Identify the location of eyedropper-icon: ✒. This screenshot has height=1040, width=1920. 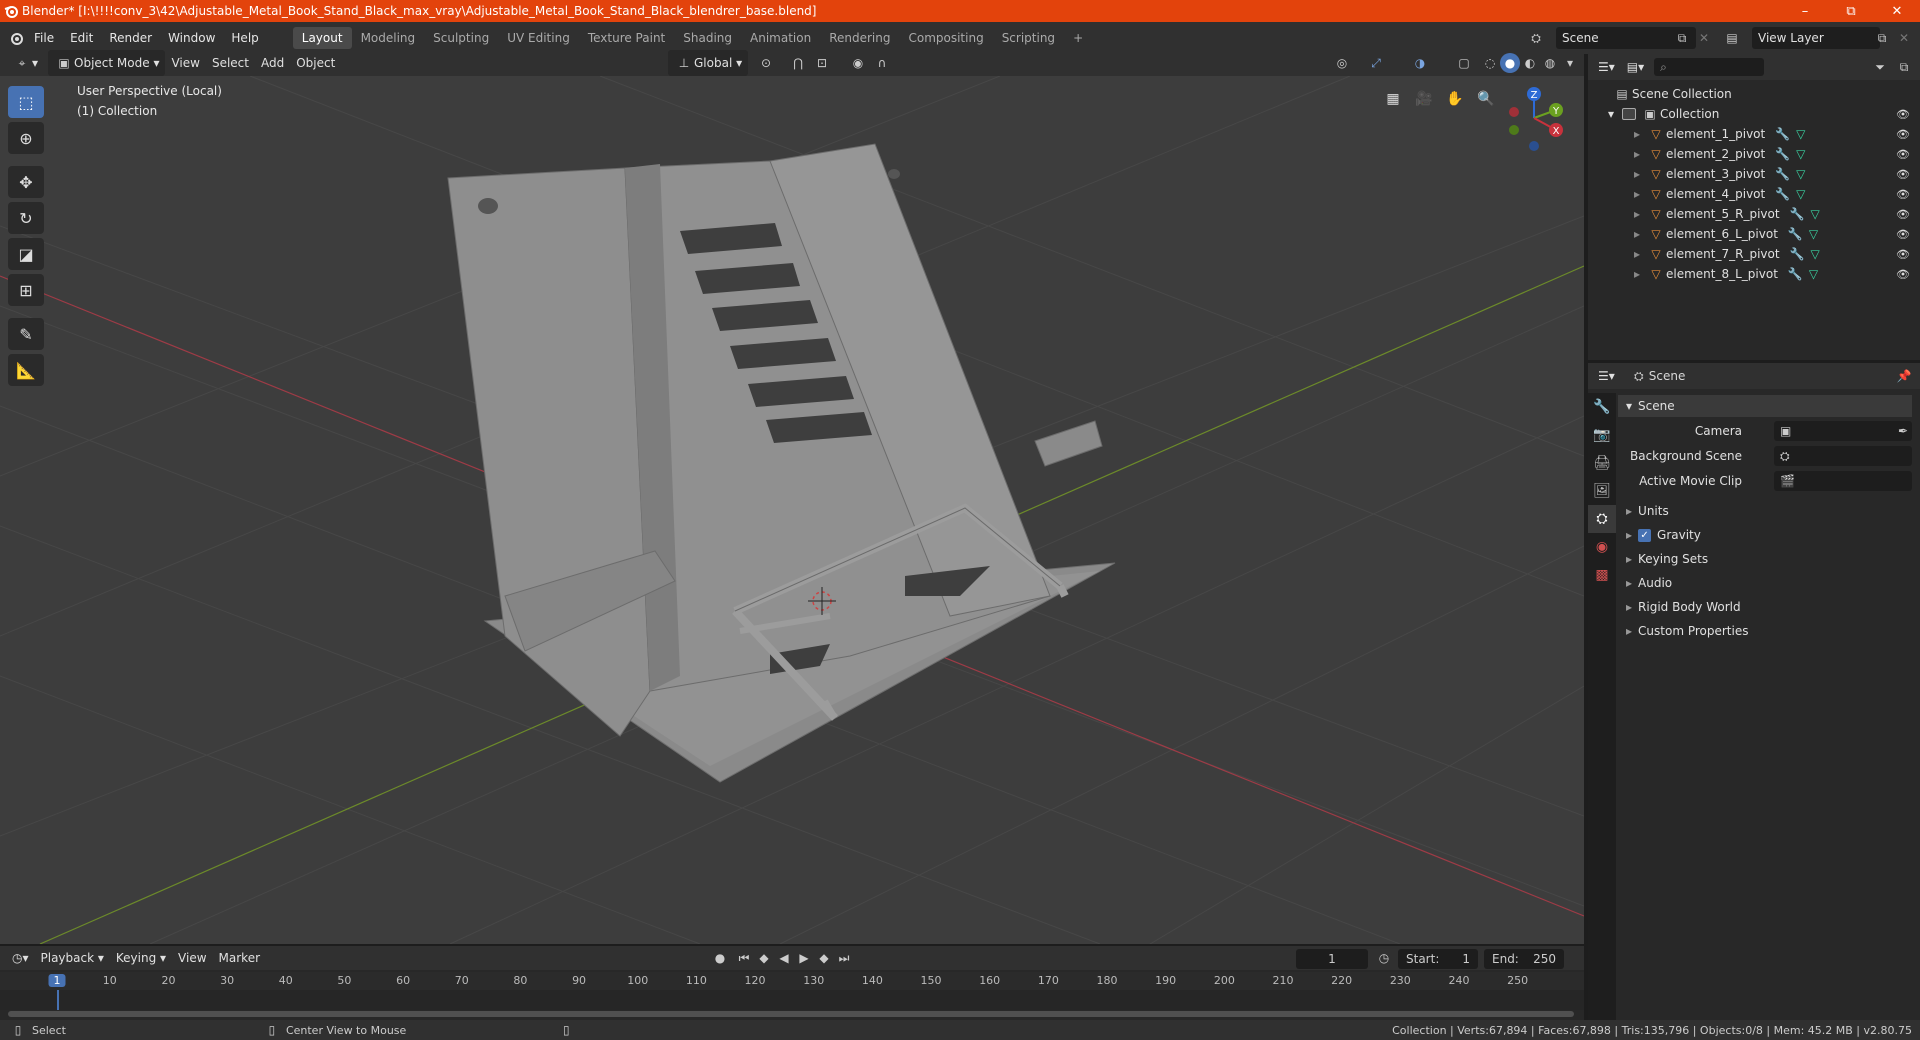
(1903, 431).